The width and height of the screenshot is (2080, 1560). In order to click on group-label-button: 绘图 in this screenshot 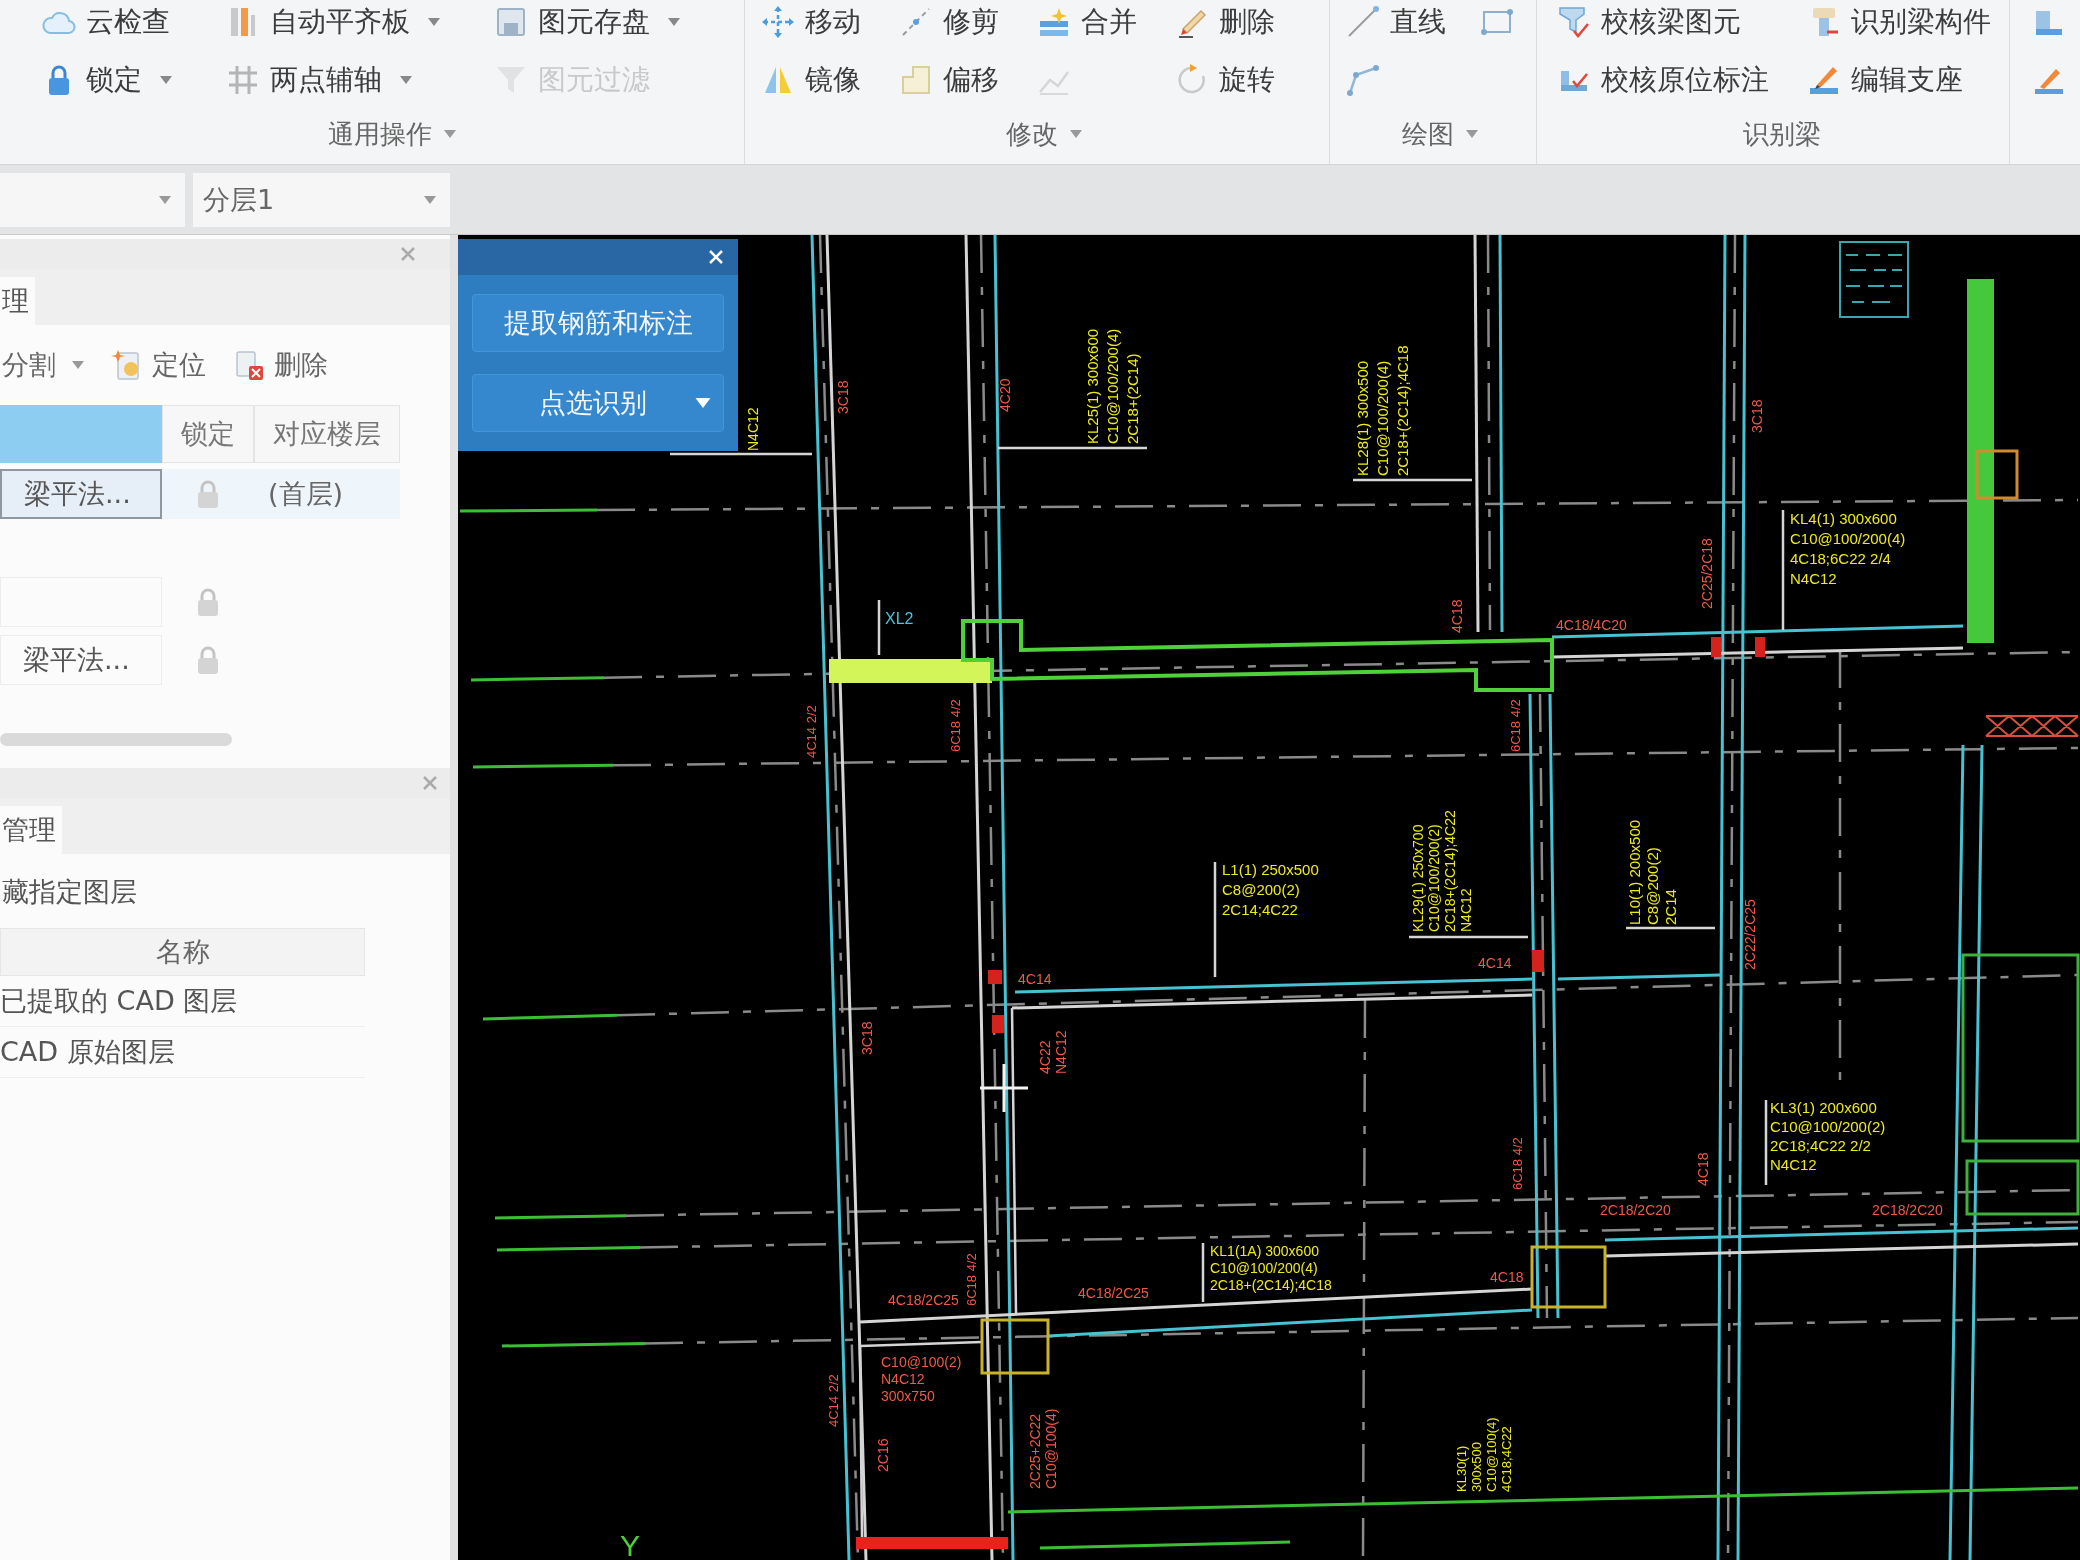, I will do `click(1440, 134)`.